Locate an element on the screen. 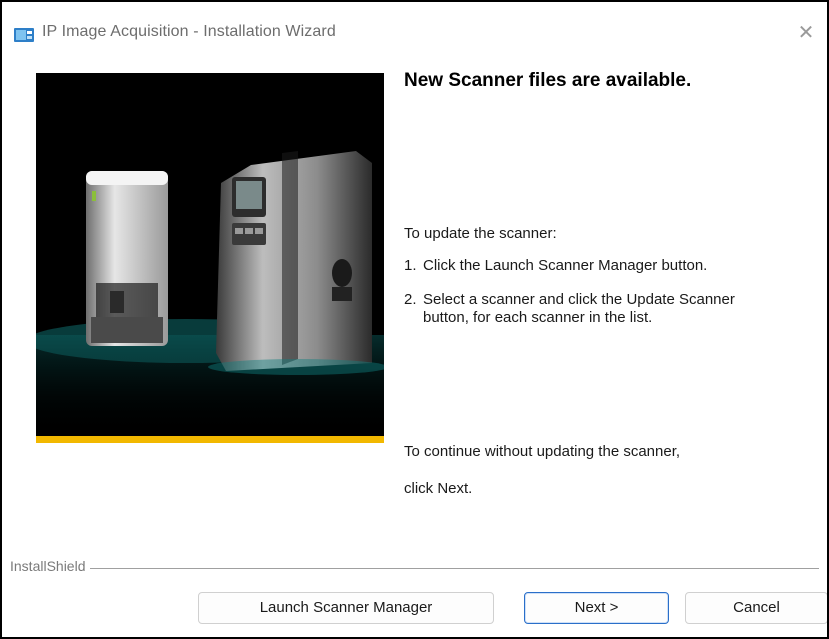  intro-text: To update the scanner: is located at coordinates (480, 233).